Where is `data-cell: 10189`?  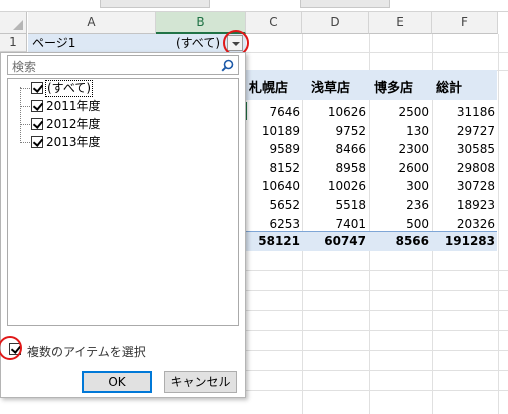 data-cell: 10189 is located at coordinates (273, 131).